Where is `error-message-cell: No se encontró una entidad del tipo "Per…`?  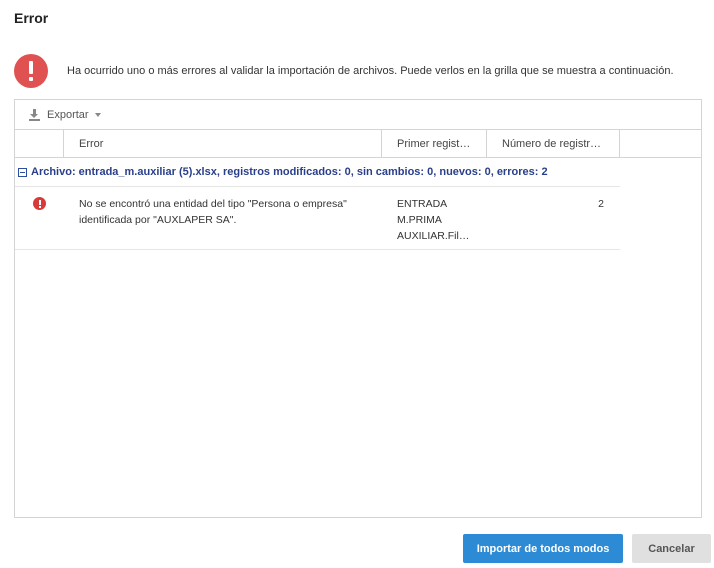
error-message-cell: No se encontró una entidad del tipo "Per… is located at coordinates (213, 212).